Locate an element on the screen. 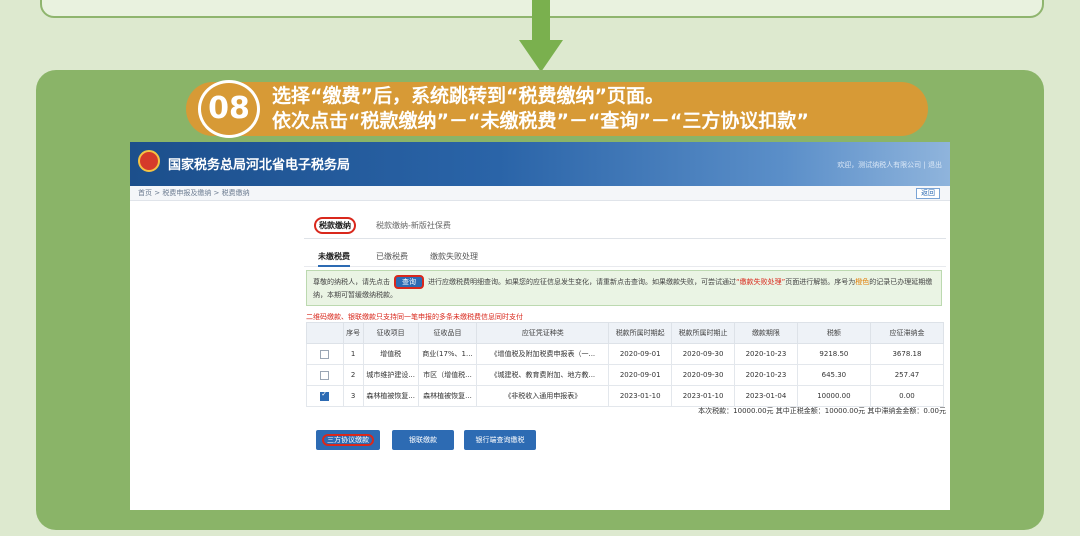 The image size is (1080, 536). cell-no: 3 is located at coordinates (353, 396).